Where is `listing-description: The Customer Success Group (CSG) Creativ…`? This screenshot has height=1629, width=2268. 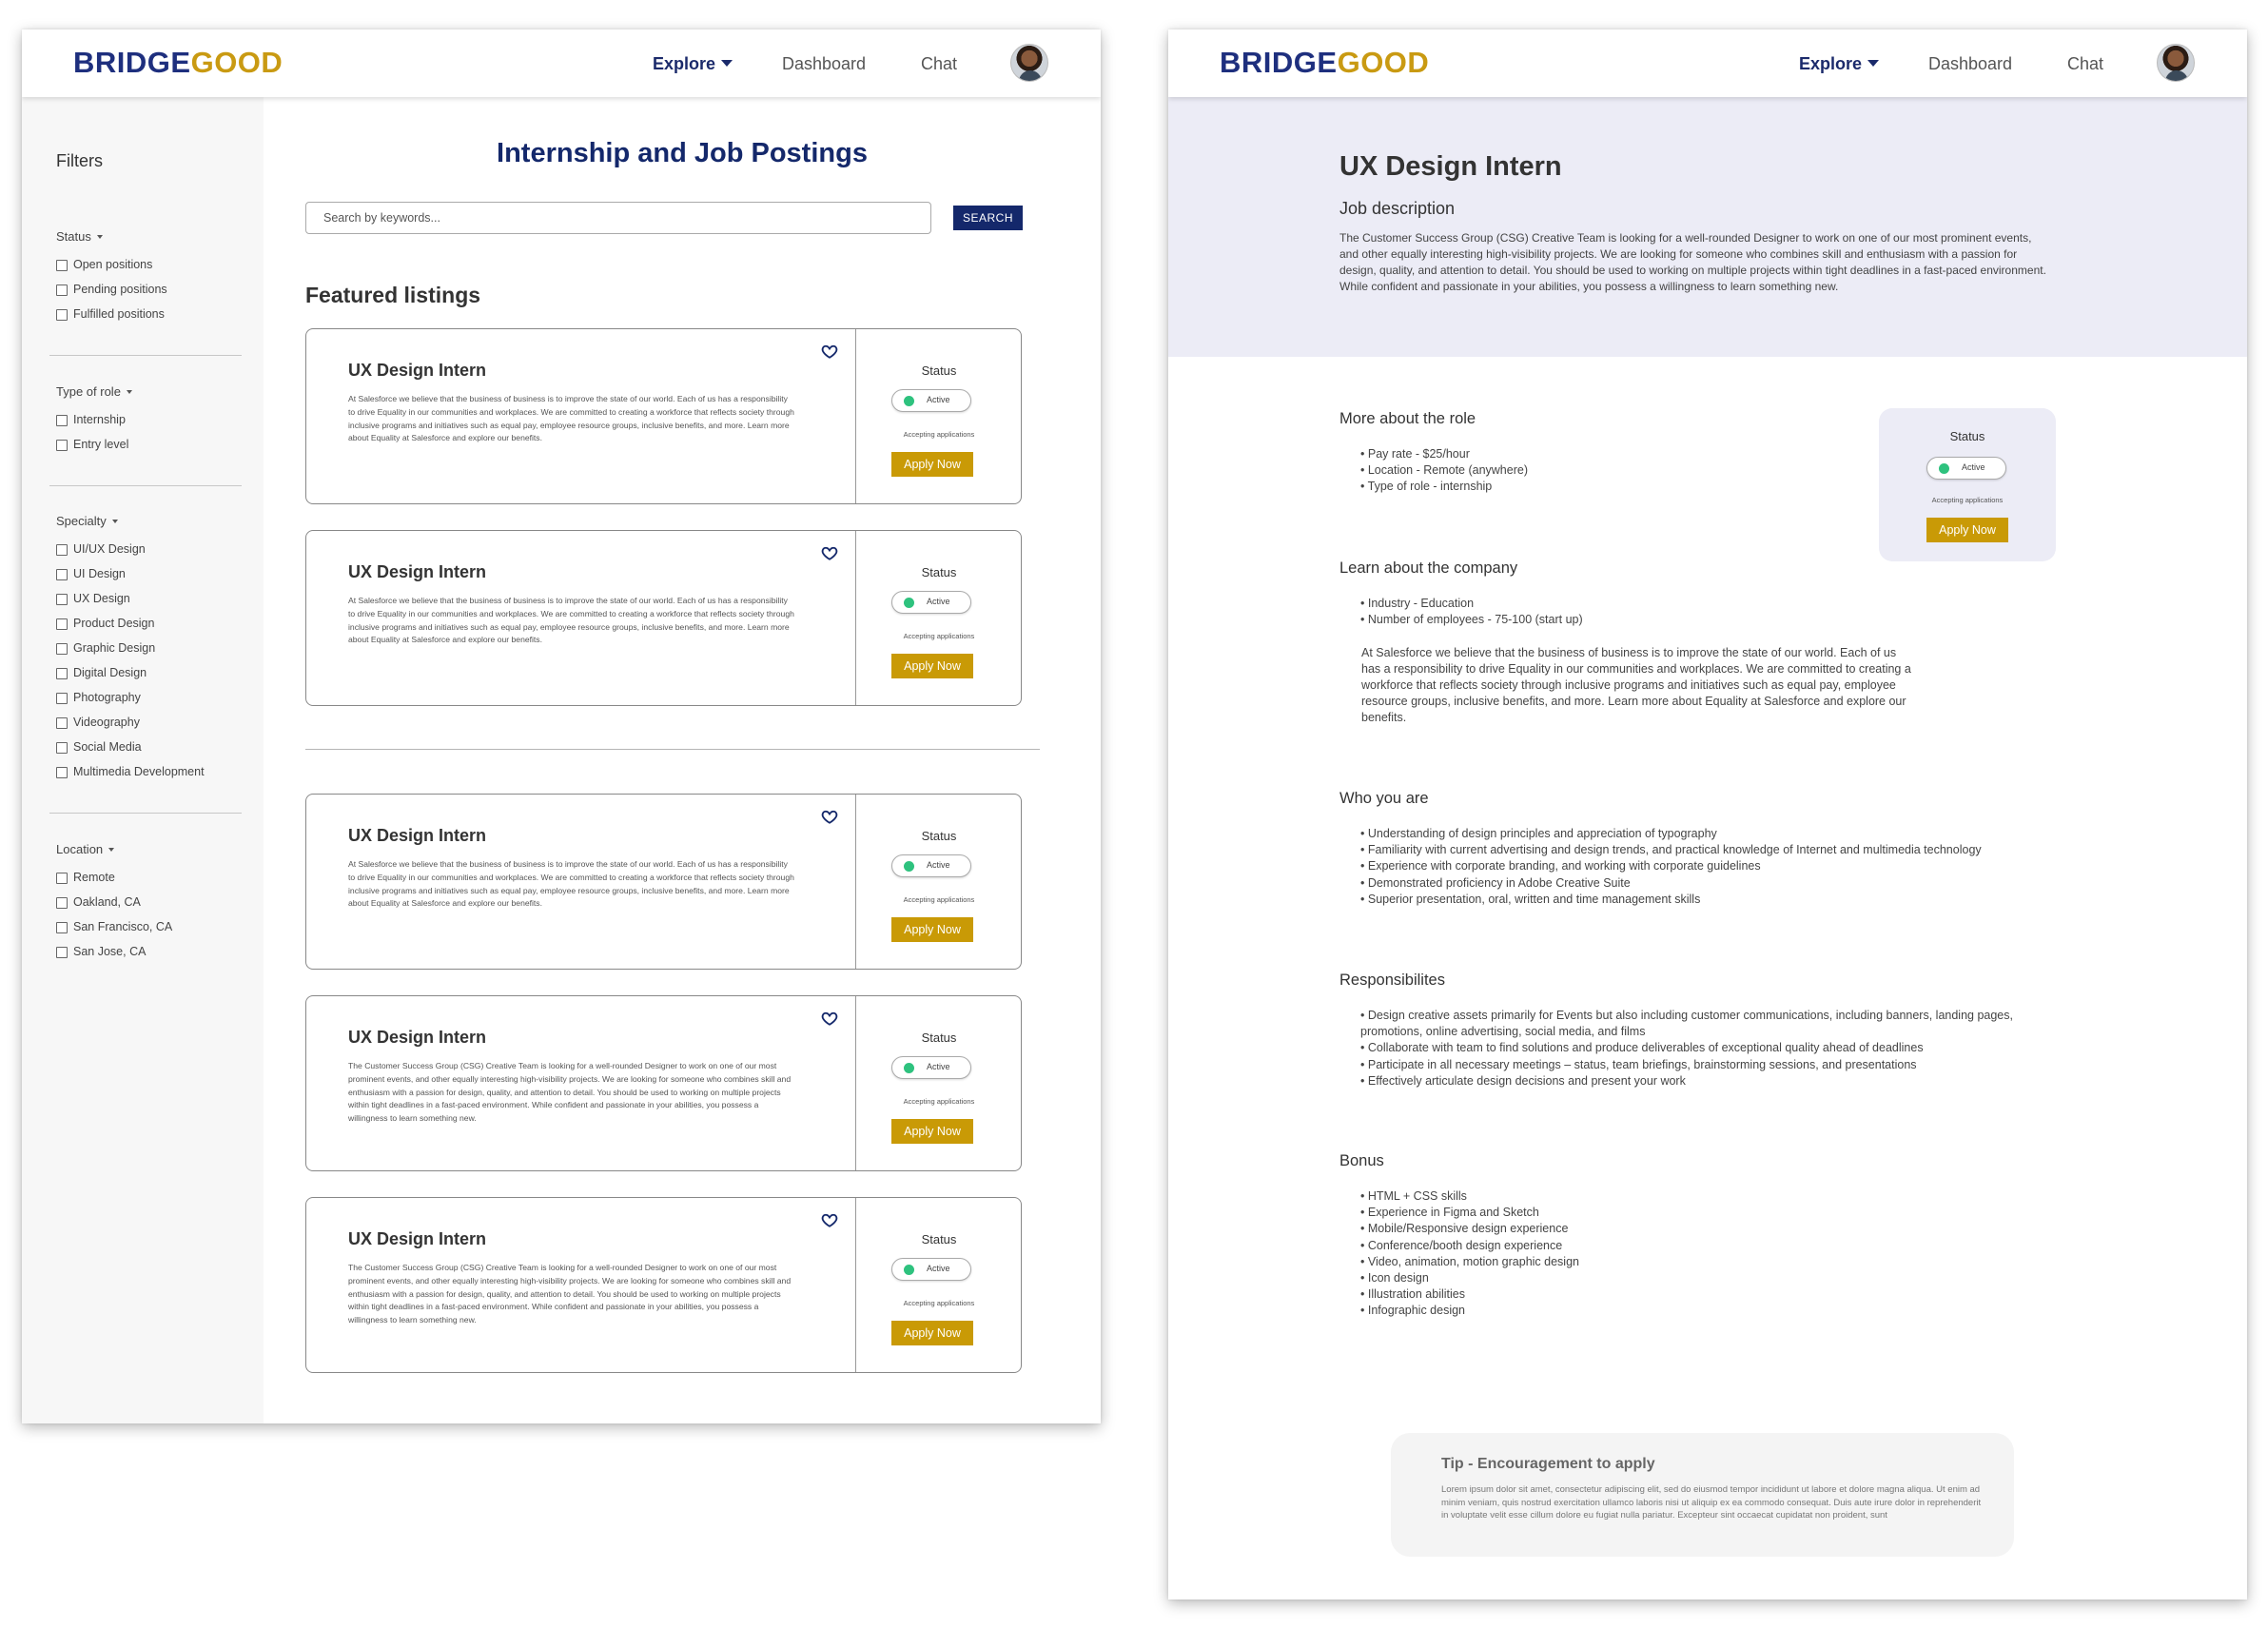
listing-description: The Customer Success Group (CSG) Creativ… is located at coordinates (570, 1294).